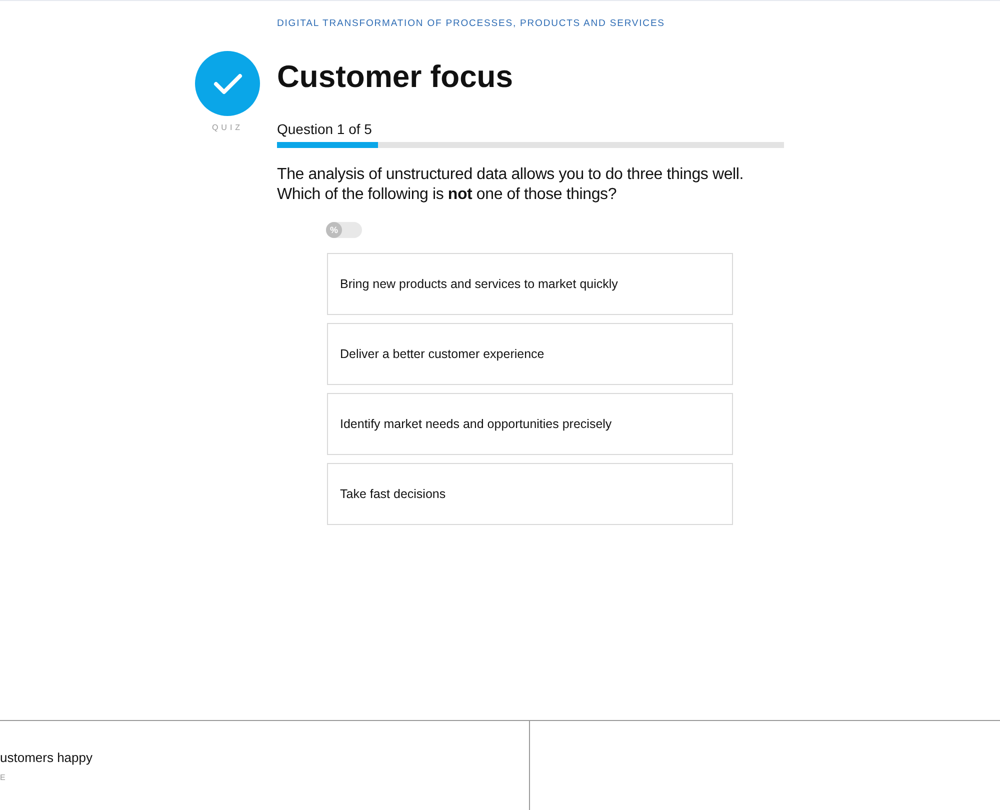 The width and height of the screenshot is (1000, 810). I want to click on question-text: The analysis of unstructured data allows you to do three things well. Which of the following is not one of those things?, so click(510, 185).